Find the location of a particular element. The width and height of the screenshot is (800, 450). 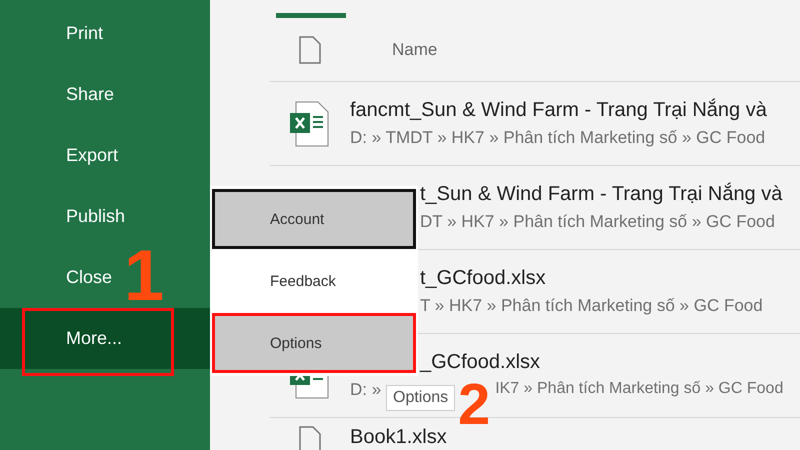

file-name: Book1.xlsx is located at coordinates (398, 437).